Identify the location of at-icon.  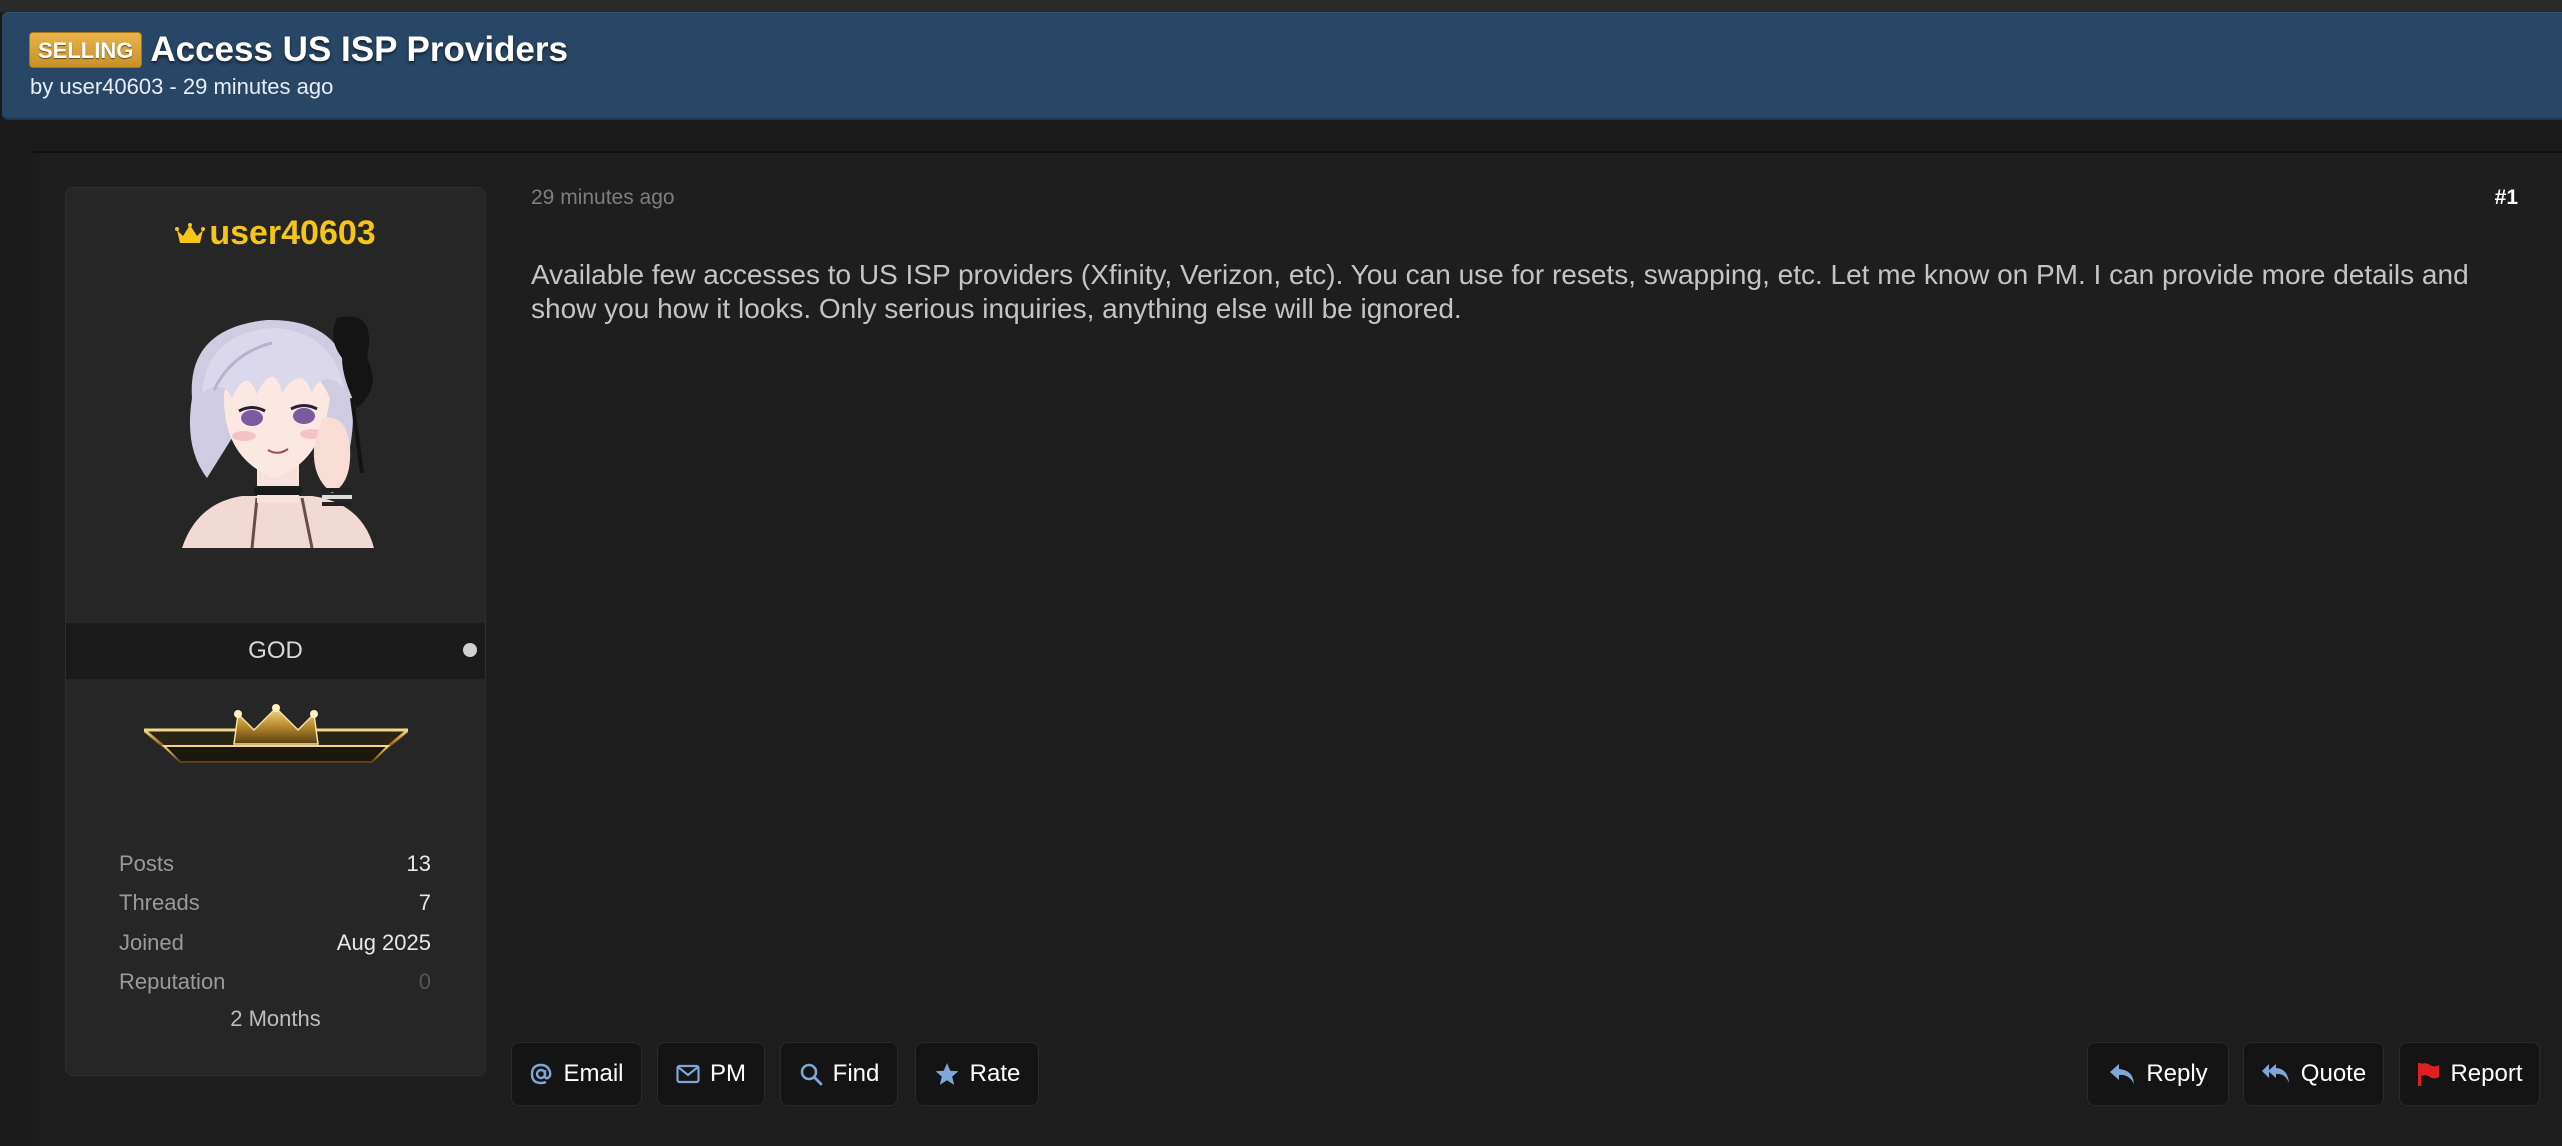
(541, 1074).